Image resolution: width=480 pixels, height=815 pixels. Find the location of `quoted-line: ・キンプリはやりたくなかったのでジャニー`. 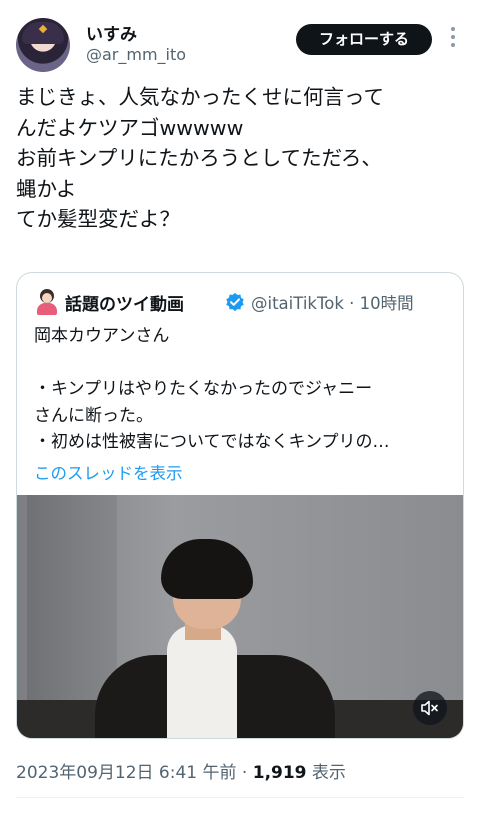

quoted-line: ・キンプリはやりたくなかったのでジャニー is located at coordinates (203, 389).